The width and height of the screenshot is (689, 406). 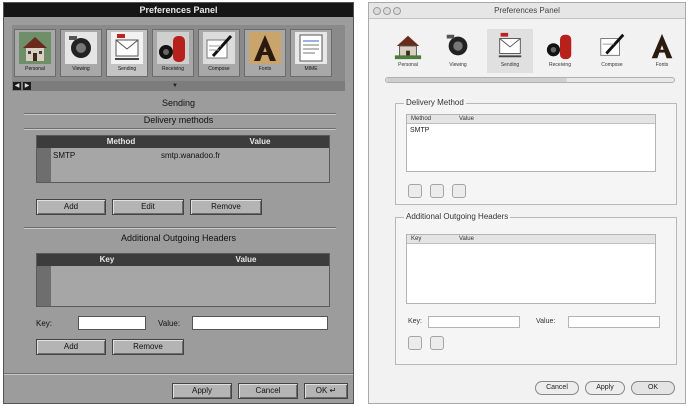 I want to click on ok-button: OK ↵, so click(x=326, y=391).